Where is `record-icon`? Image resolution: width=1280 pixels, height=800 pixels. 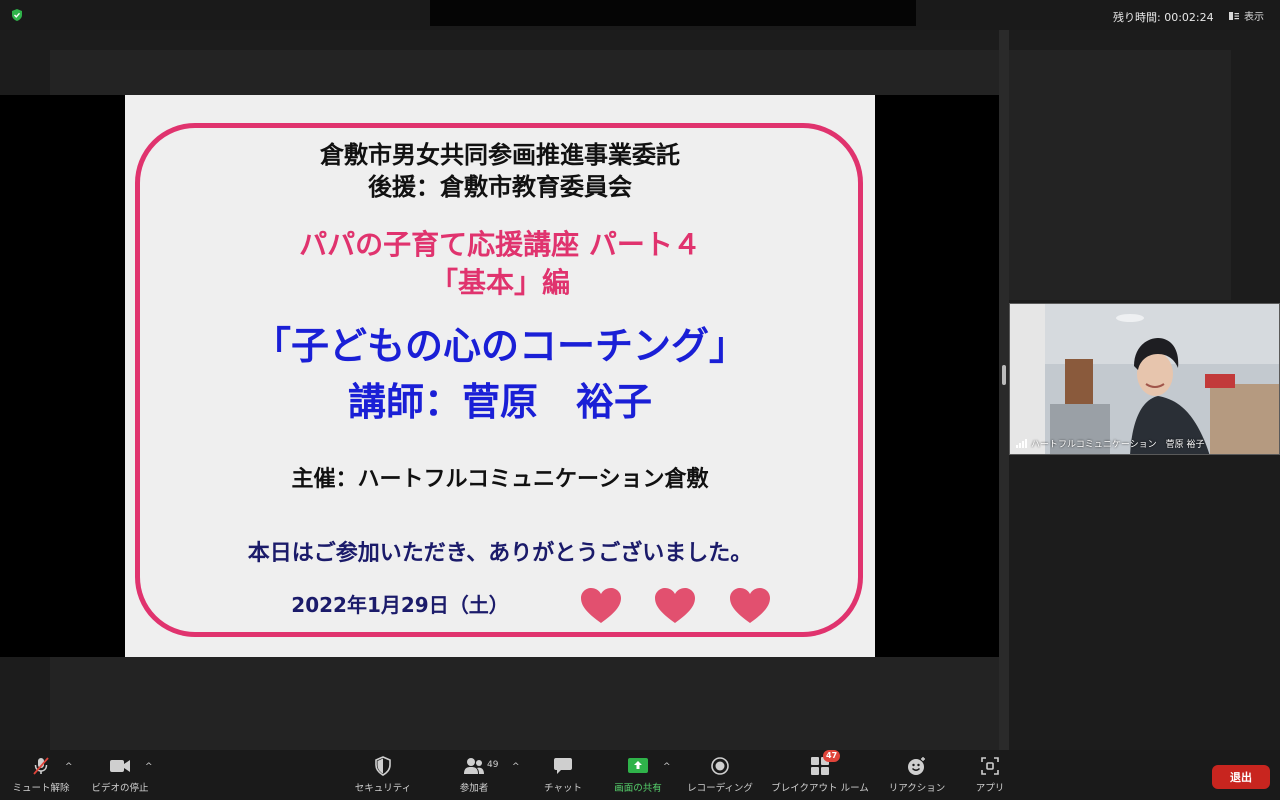
record-icon is located at coordinates (720, 766).